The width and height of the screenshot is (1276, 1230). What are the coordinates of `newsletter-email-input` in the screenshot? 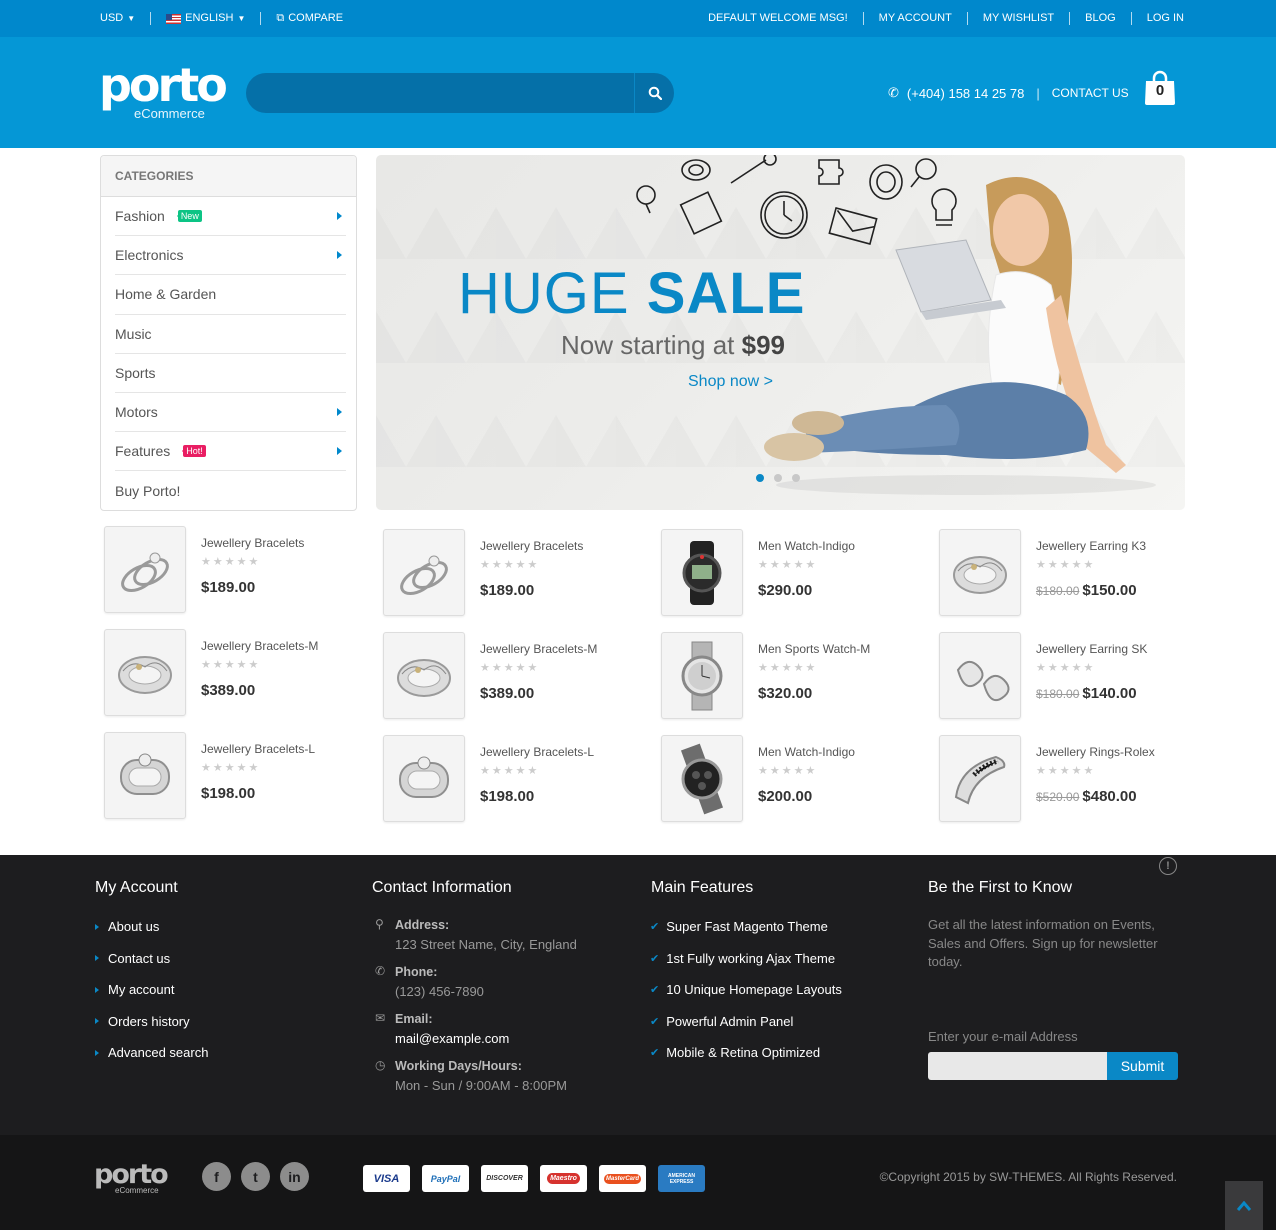 It's located at (1017, 1066).